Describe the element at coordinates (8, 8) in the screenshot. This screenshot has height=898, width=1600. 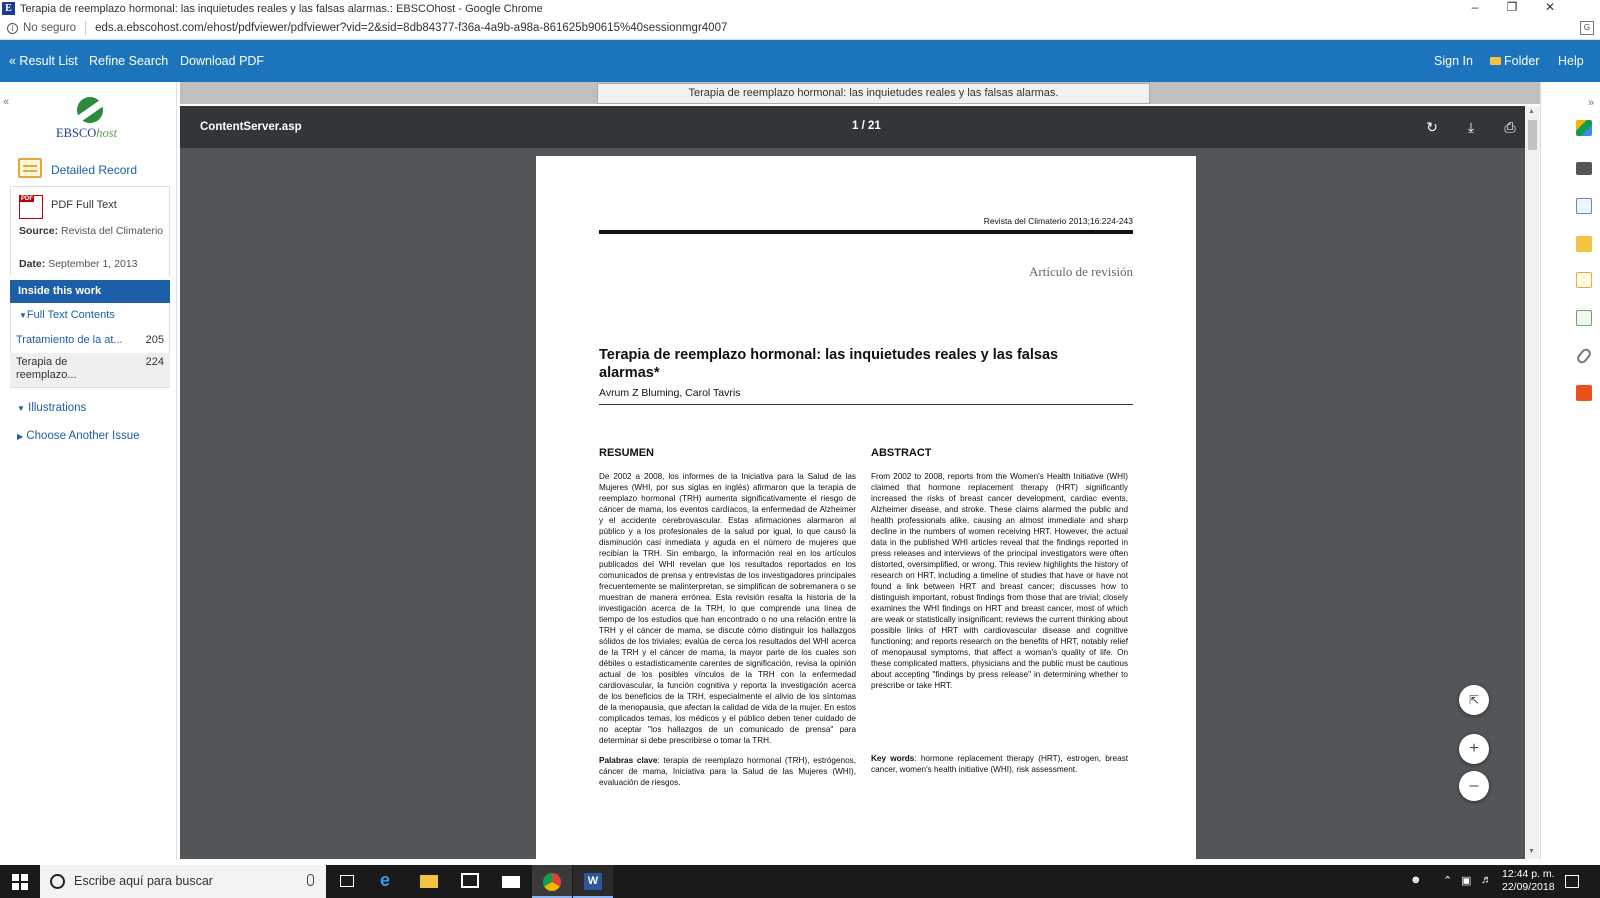
I see `ebsco-favicon-icon: E` at that location.